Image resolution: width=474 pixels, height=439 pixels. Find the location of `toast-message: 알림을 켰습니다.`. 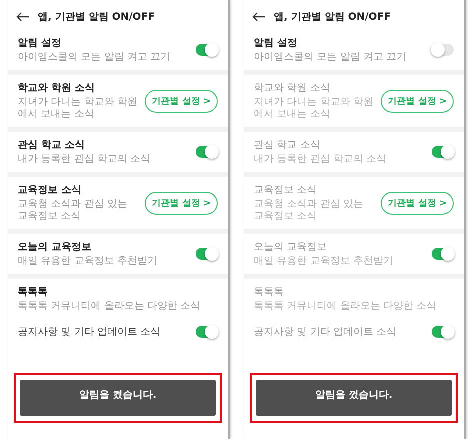

toast-message: 알림을 켰습니다. is located at coordinates (118, 398).